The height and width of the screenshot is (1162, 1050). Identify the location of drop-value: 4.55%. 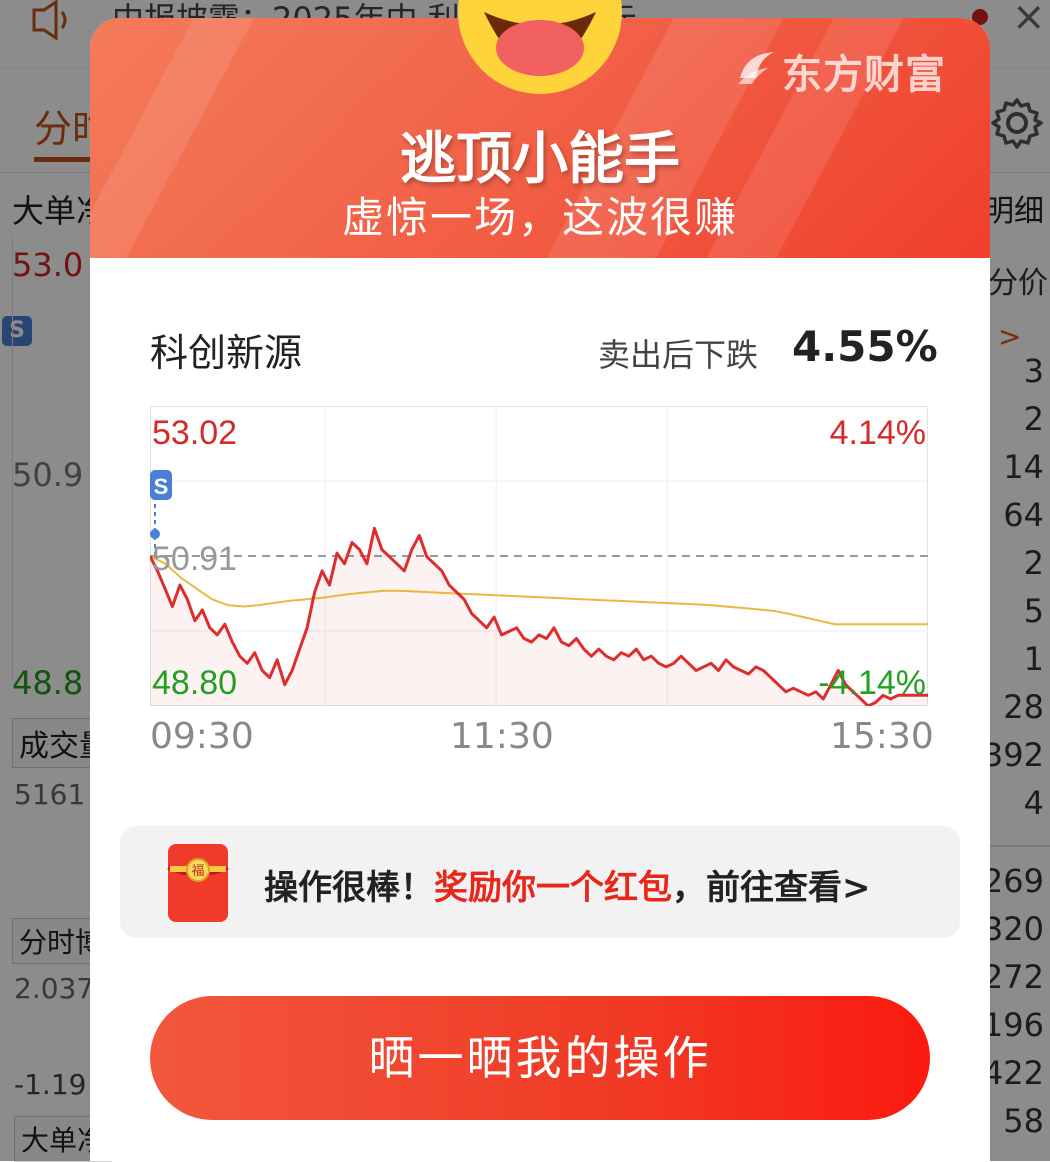
(865, 346).